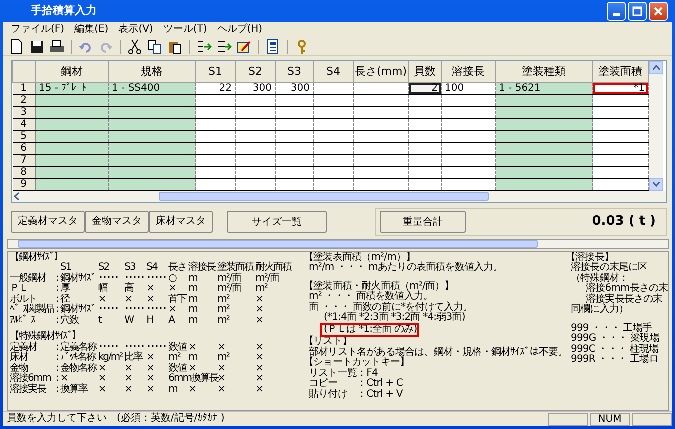 Image resolution: width=675 pixels, height=429 pixels. Describe the element at coordinates (381, 71) in the screenshot. I see `column-header: 長さ(mm)` at that location.